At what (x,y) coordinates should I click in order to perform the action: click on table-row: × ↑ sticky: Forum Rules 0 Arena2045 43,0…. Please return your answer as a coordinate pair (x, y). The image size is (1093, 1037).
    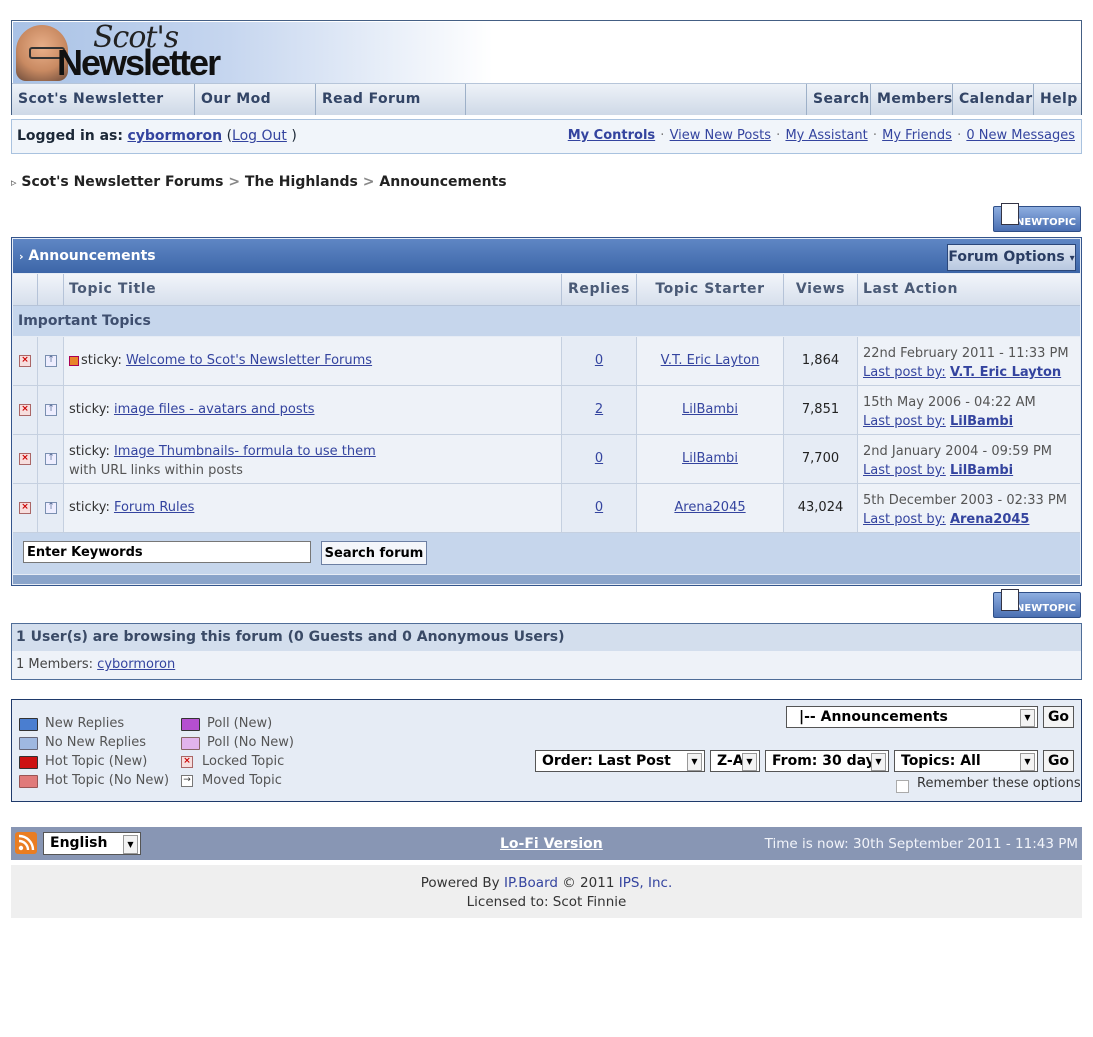
    Looking at the image, I should click on (546, 508).